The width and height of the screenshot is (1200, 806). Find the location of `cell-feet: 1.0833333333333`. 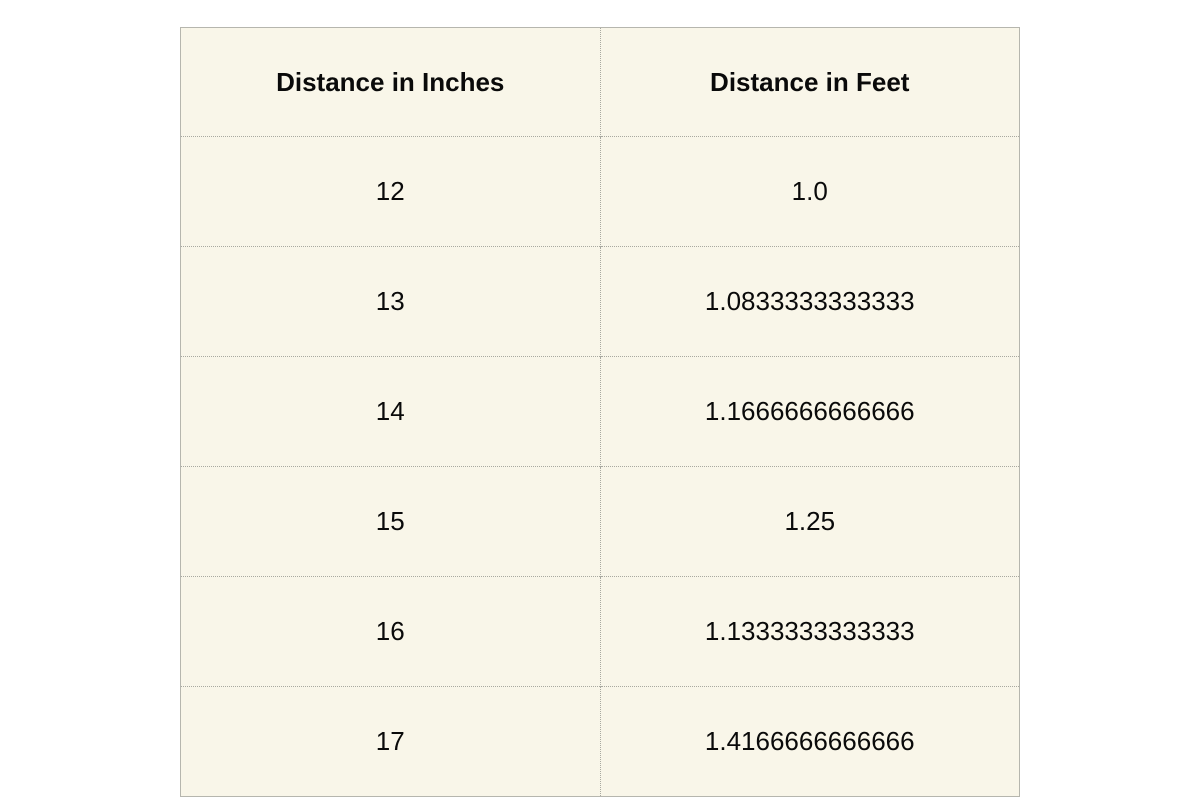

cell-feet: 1.0833333333333 is located at coordinates (810, 301).